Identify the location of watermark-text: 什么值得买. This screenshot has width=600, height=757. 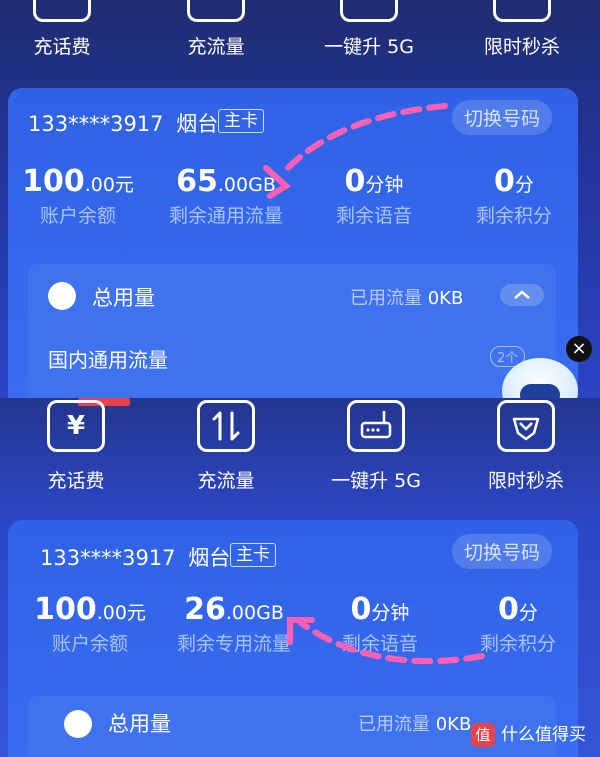
(543, 735).